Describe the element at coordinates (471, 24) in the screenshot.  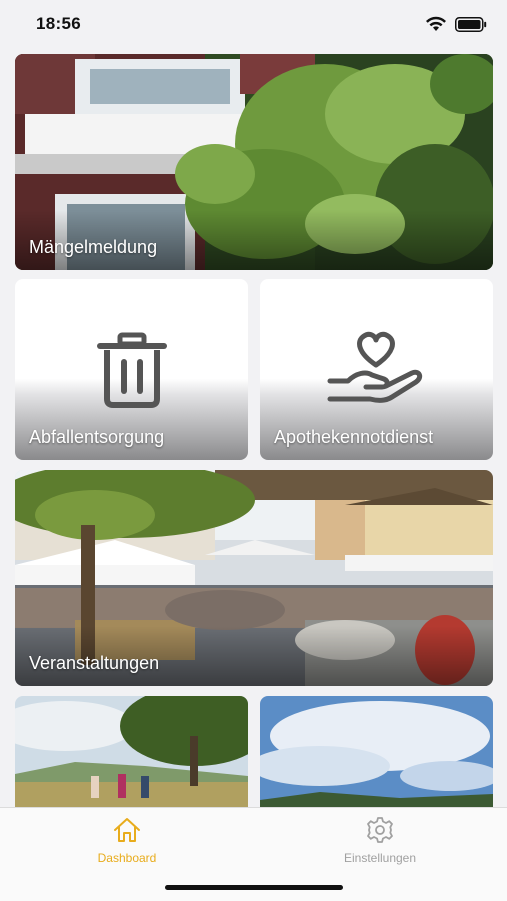
I see `battery-icon` at that location.